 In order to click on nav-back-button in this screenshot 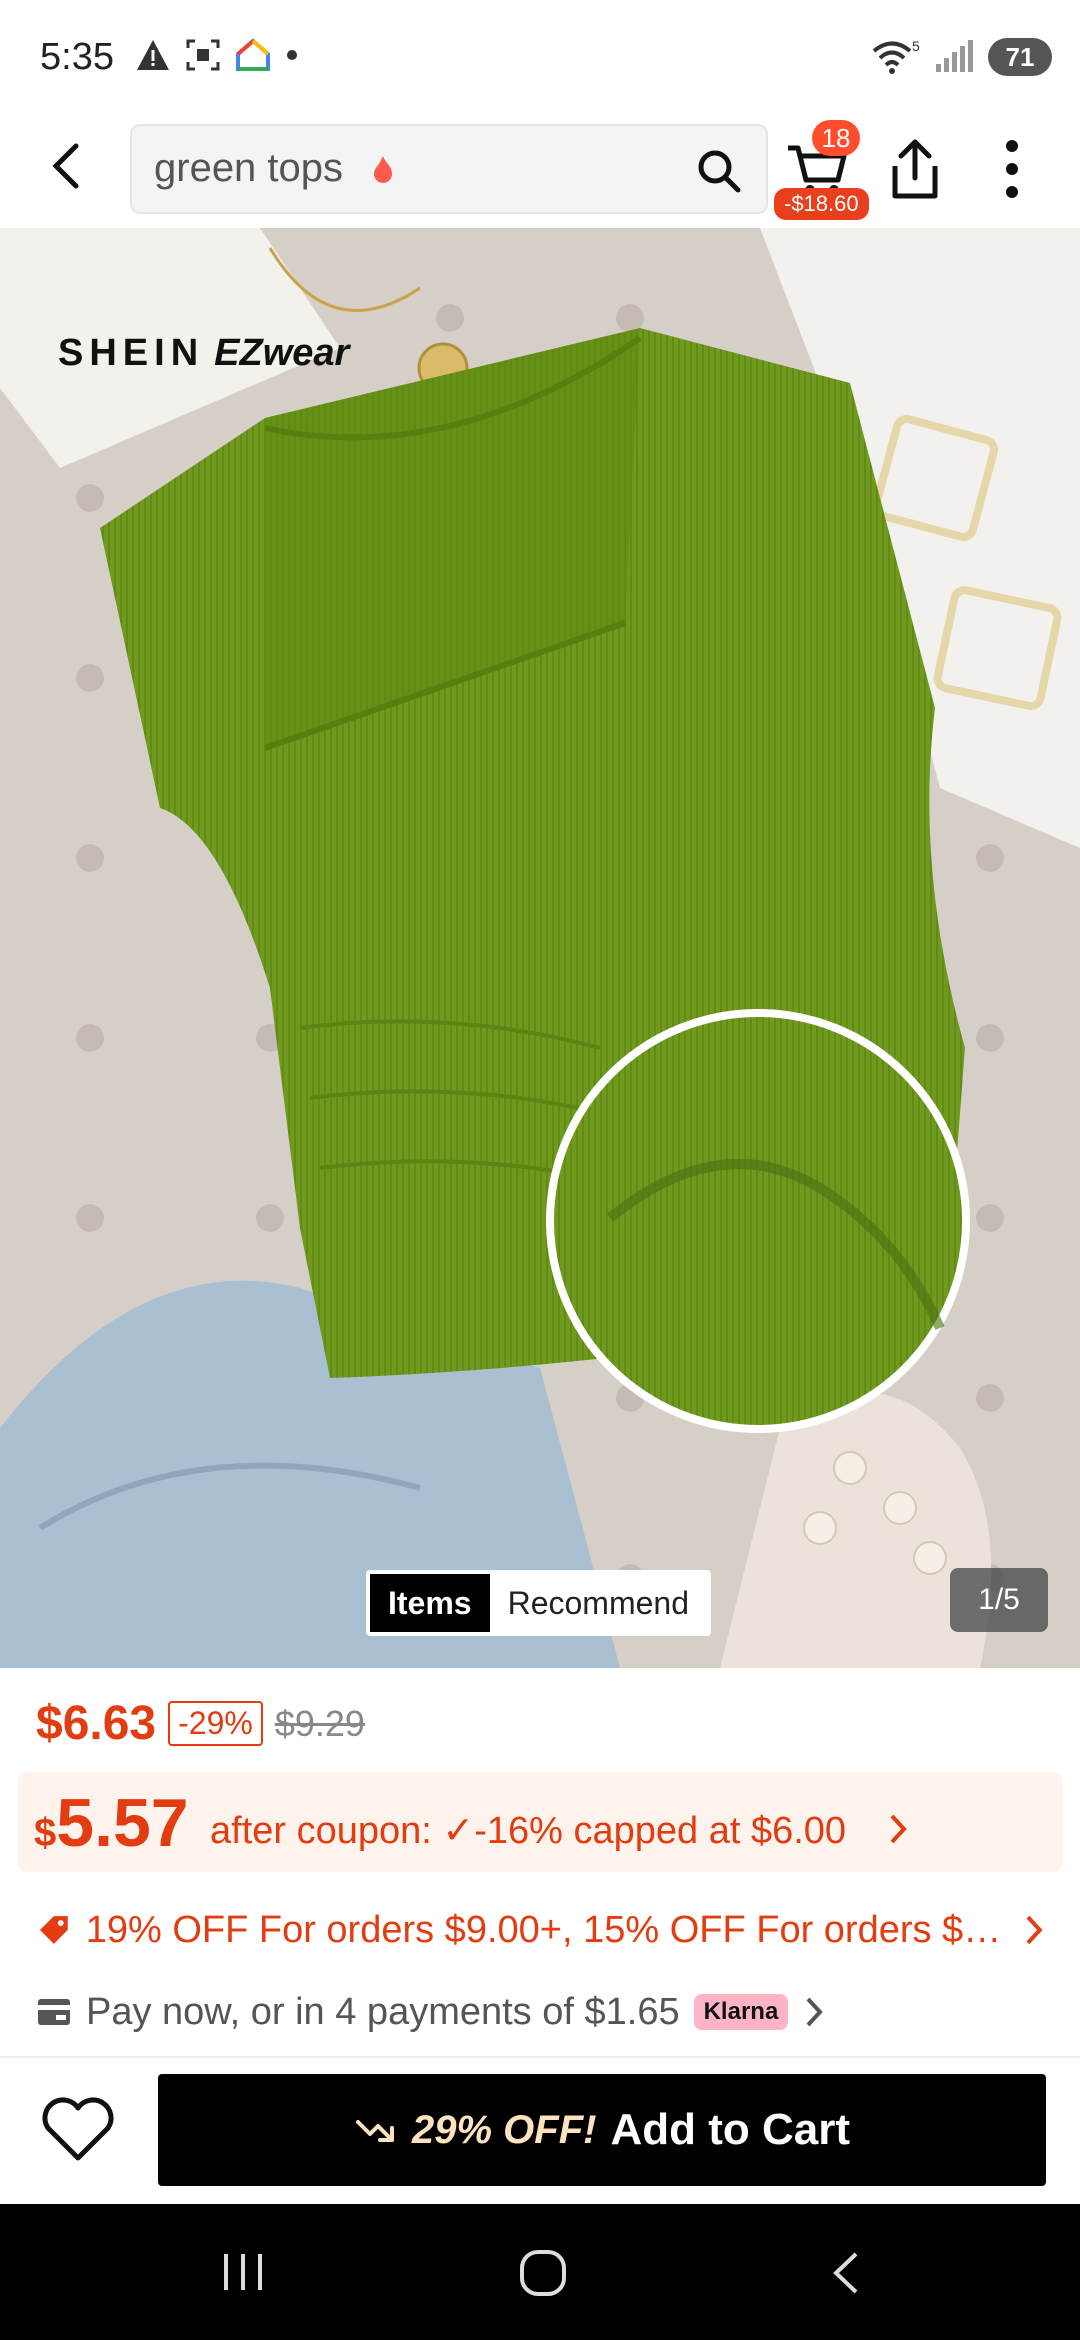, I will do `click(846, 2275)`.